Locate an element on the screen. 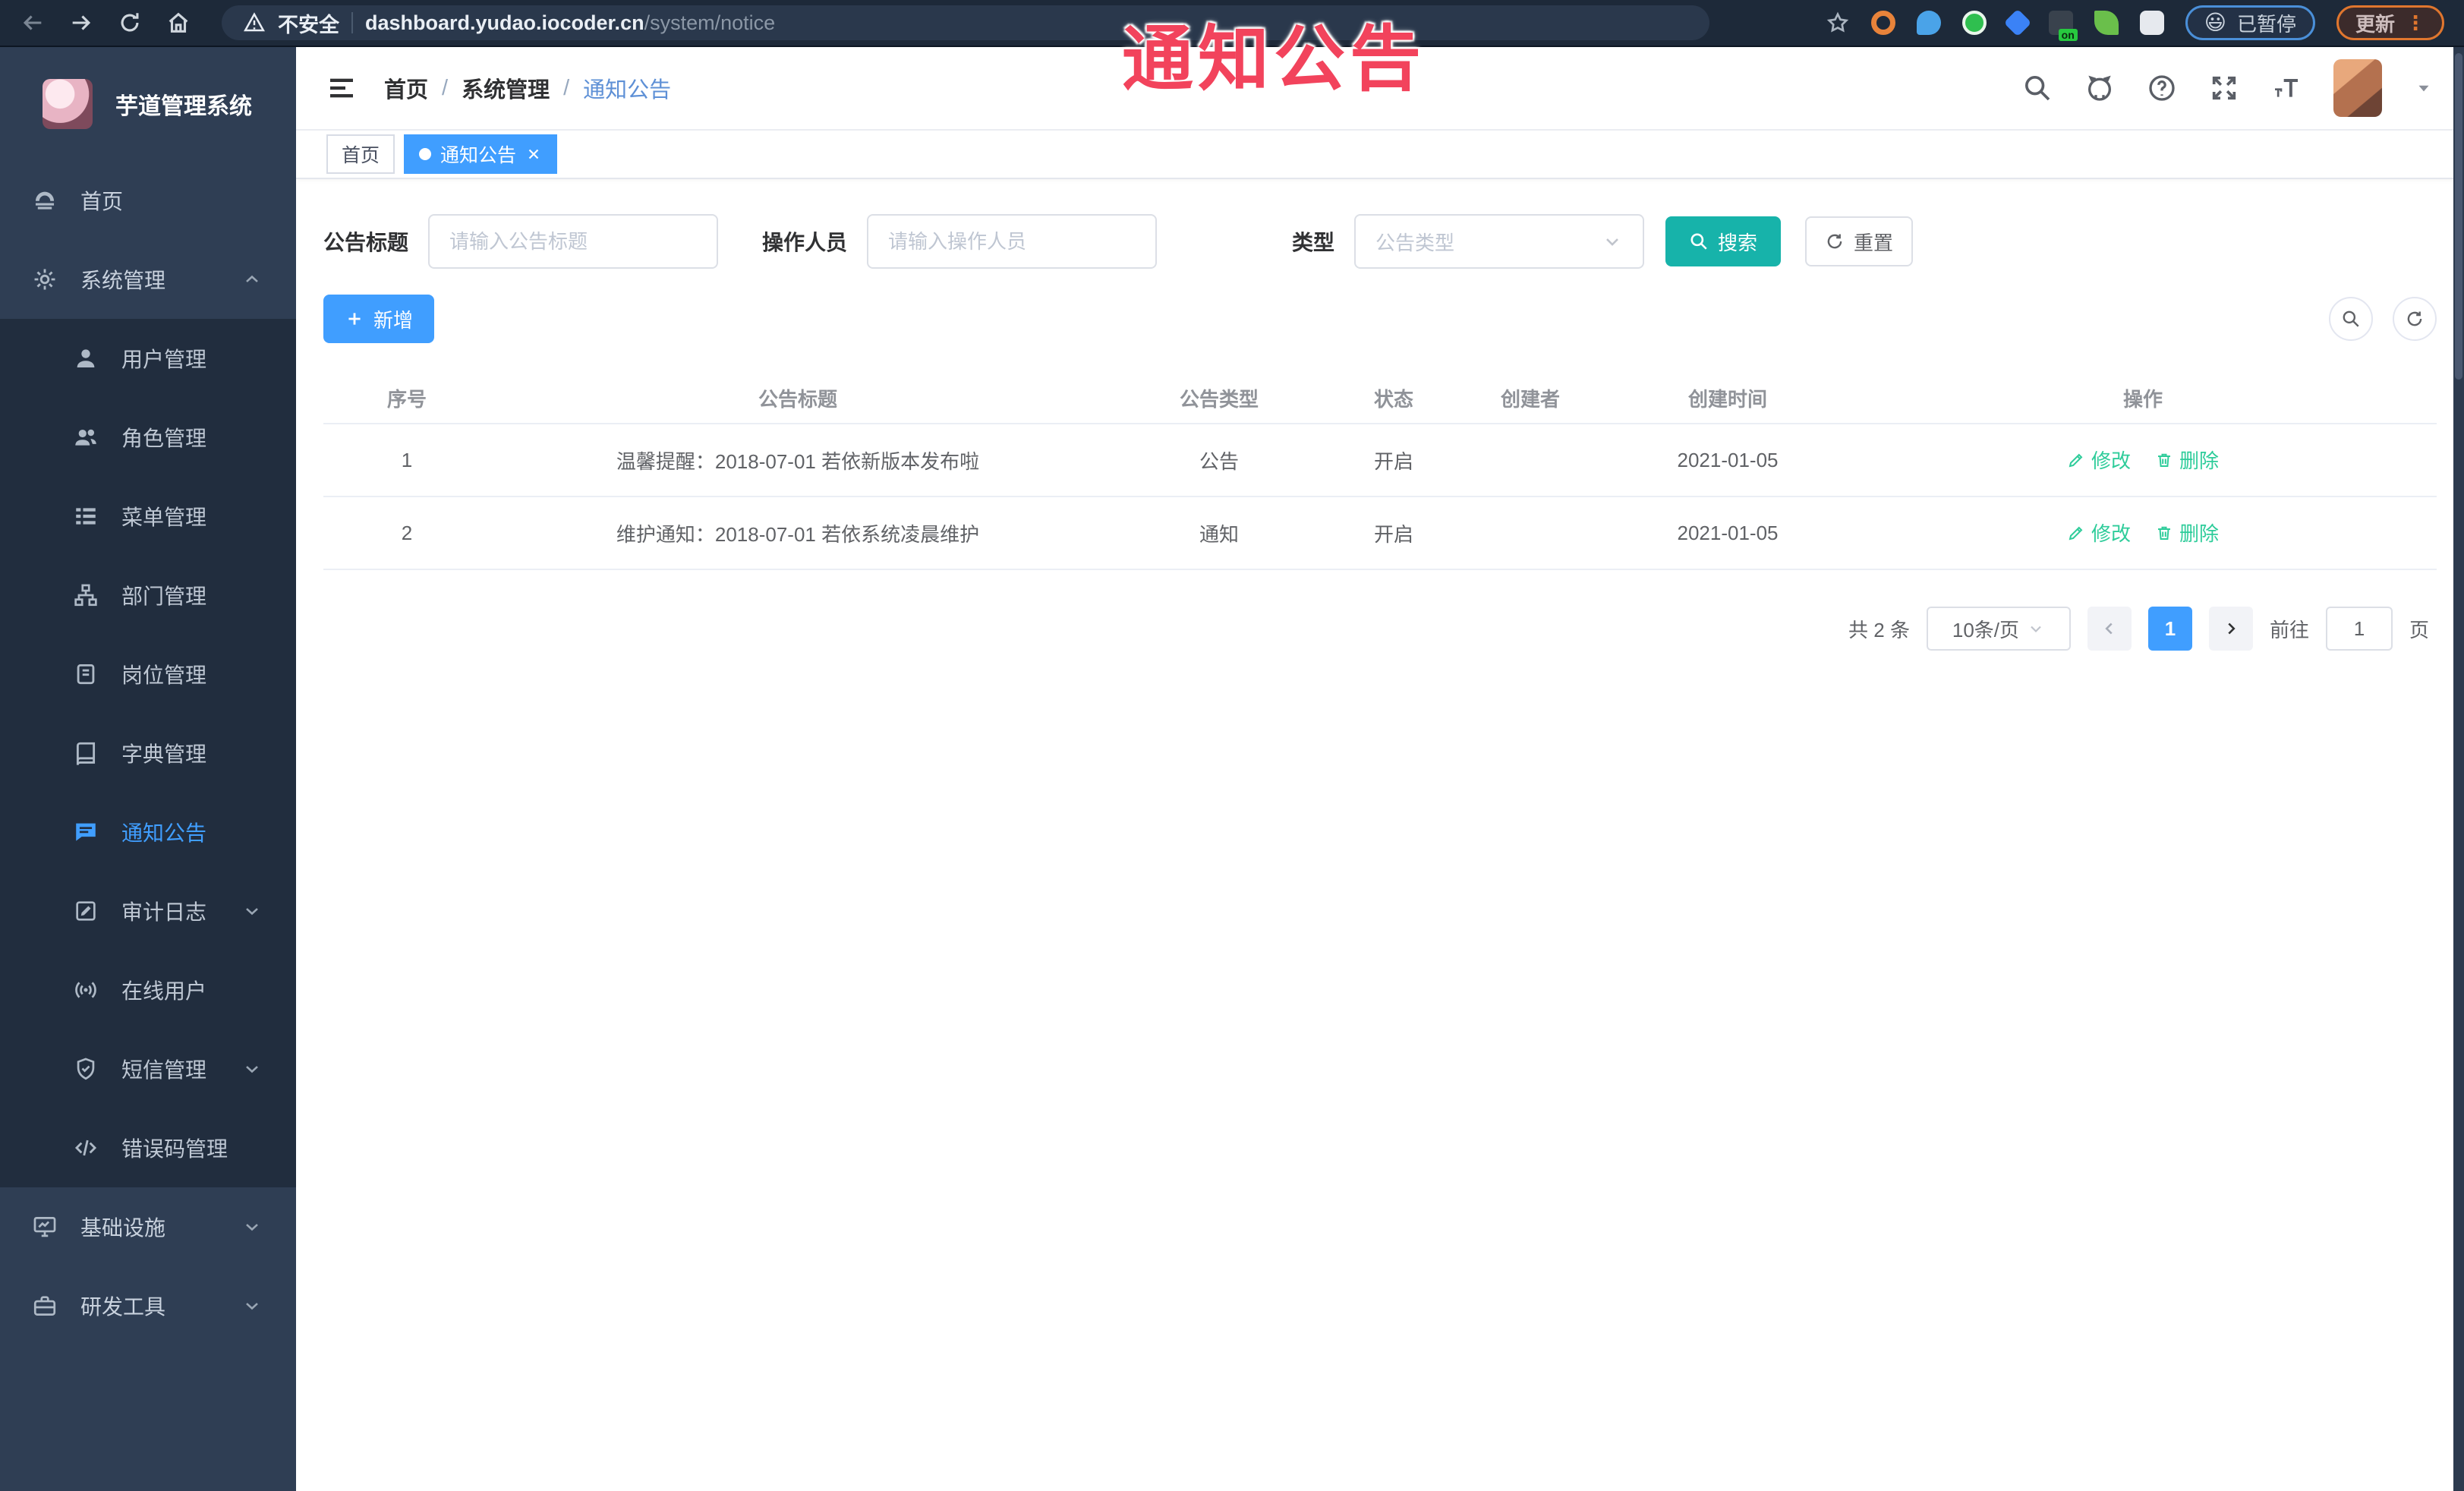  actions-cell: 修改 删除 is located at coordinates (2143, 533).